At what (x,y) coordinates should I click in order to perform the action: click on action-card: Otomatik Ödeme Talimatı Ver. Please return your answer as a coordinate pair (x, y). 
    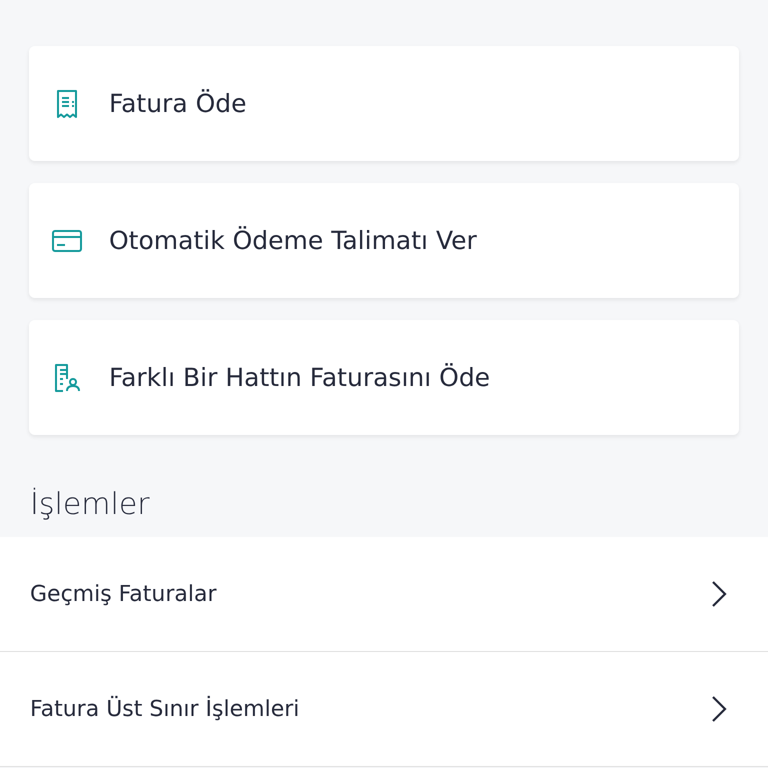
    Looking at the image, I should click on (384, 240).